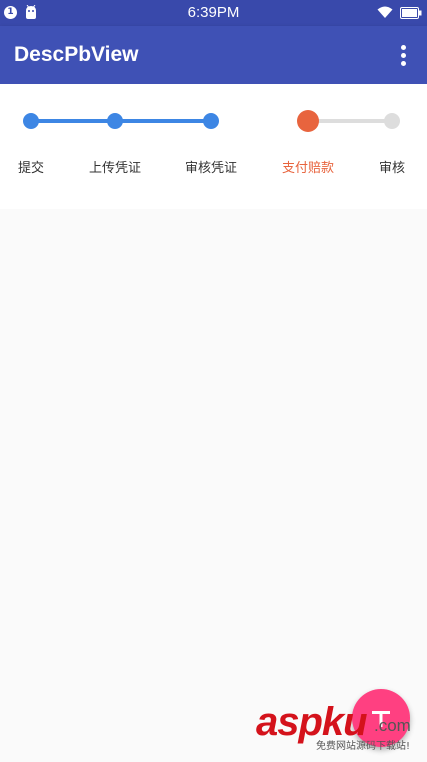  What do you see at coordinates (411, 13) in the screenshot?
I see `battery-icon` at bounding box center [411, 13].